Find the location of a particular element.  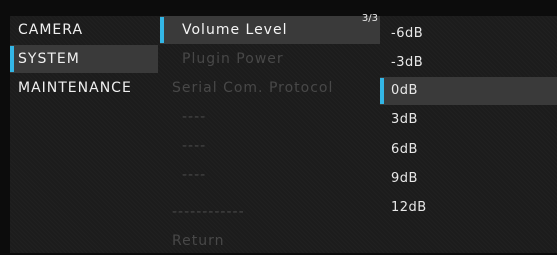

option-item: 6dB is located at coordinates (468, 150).